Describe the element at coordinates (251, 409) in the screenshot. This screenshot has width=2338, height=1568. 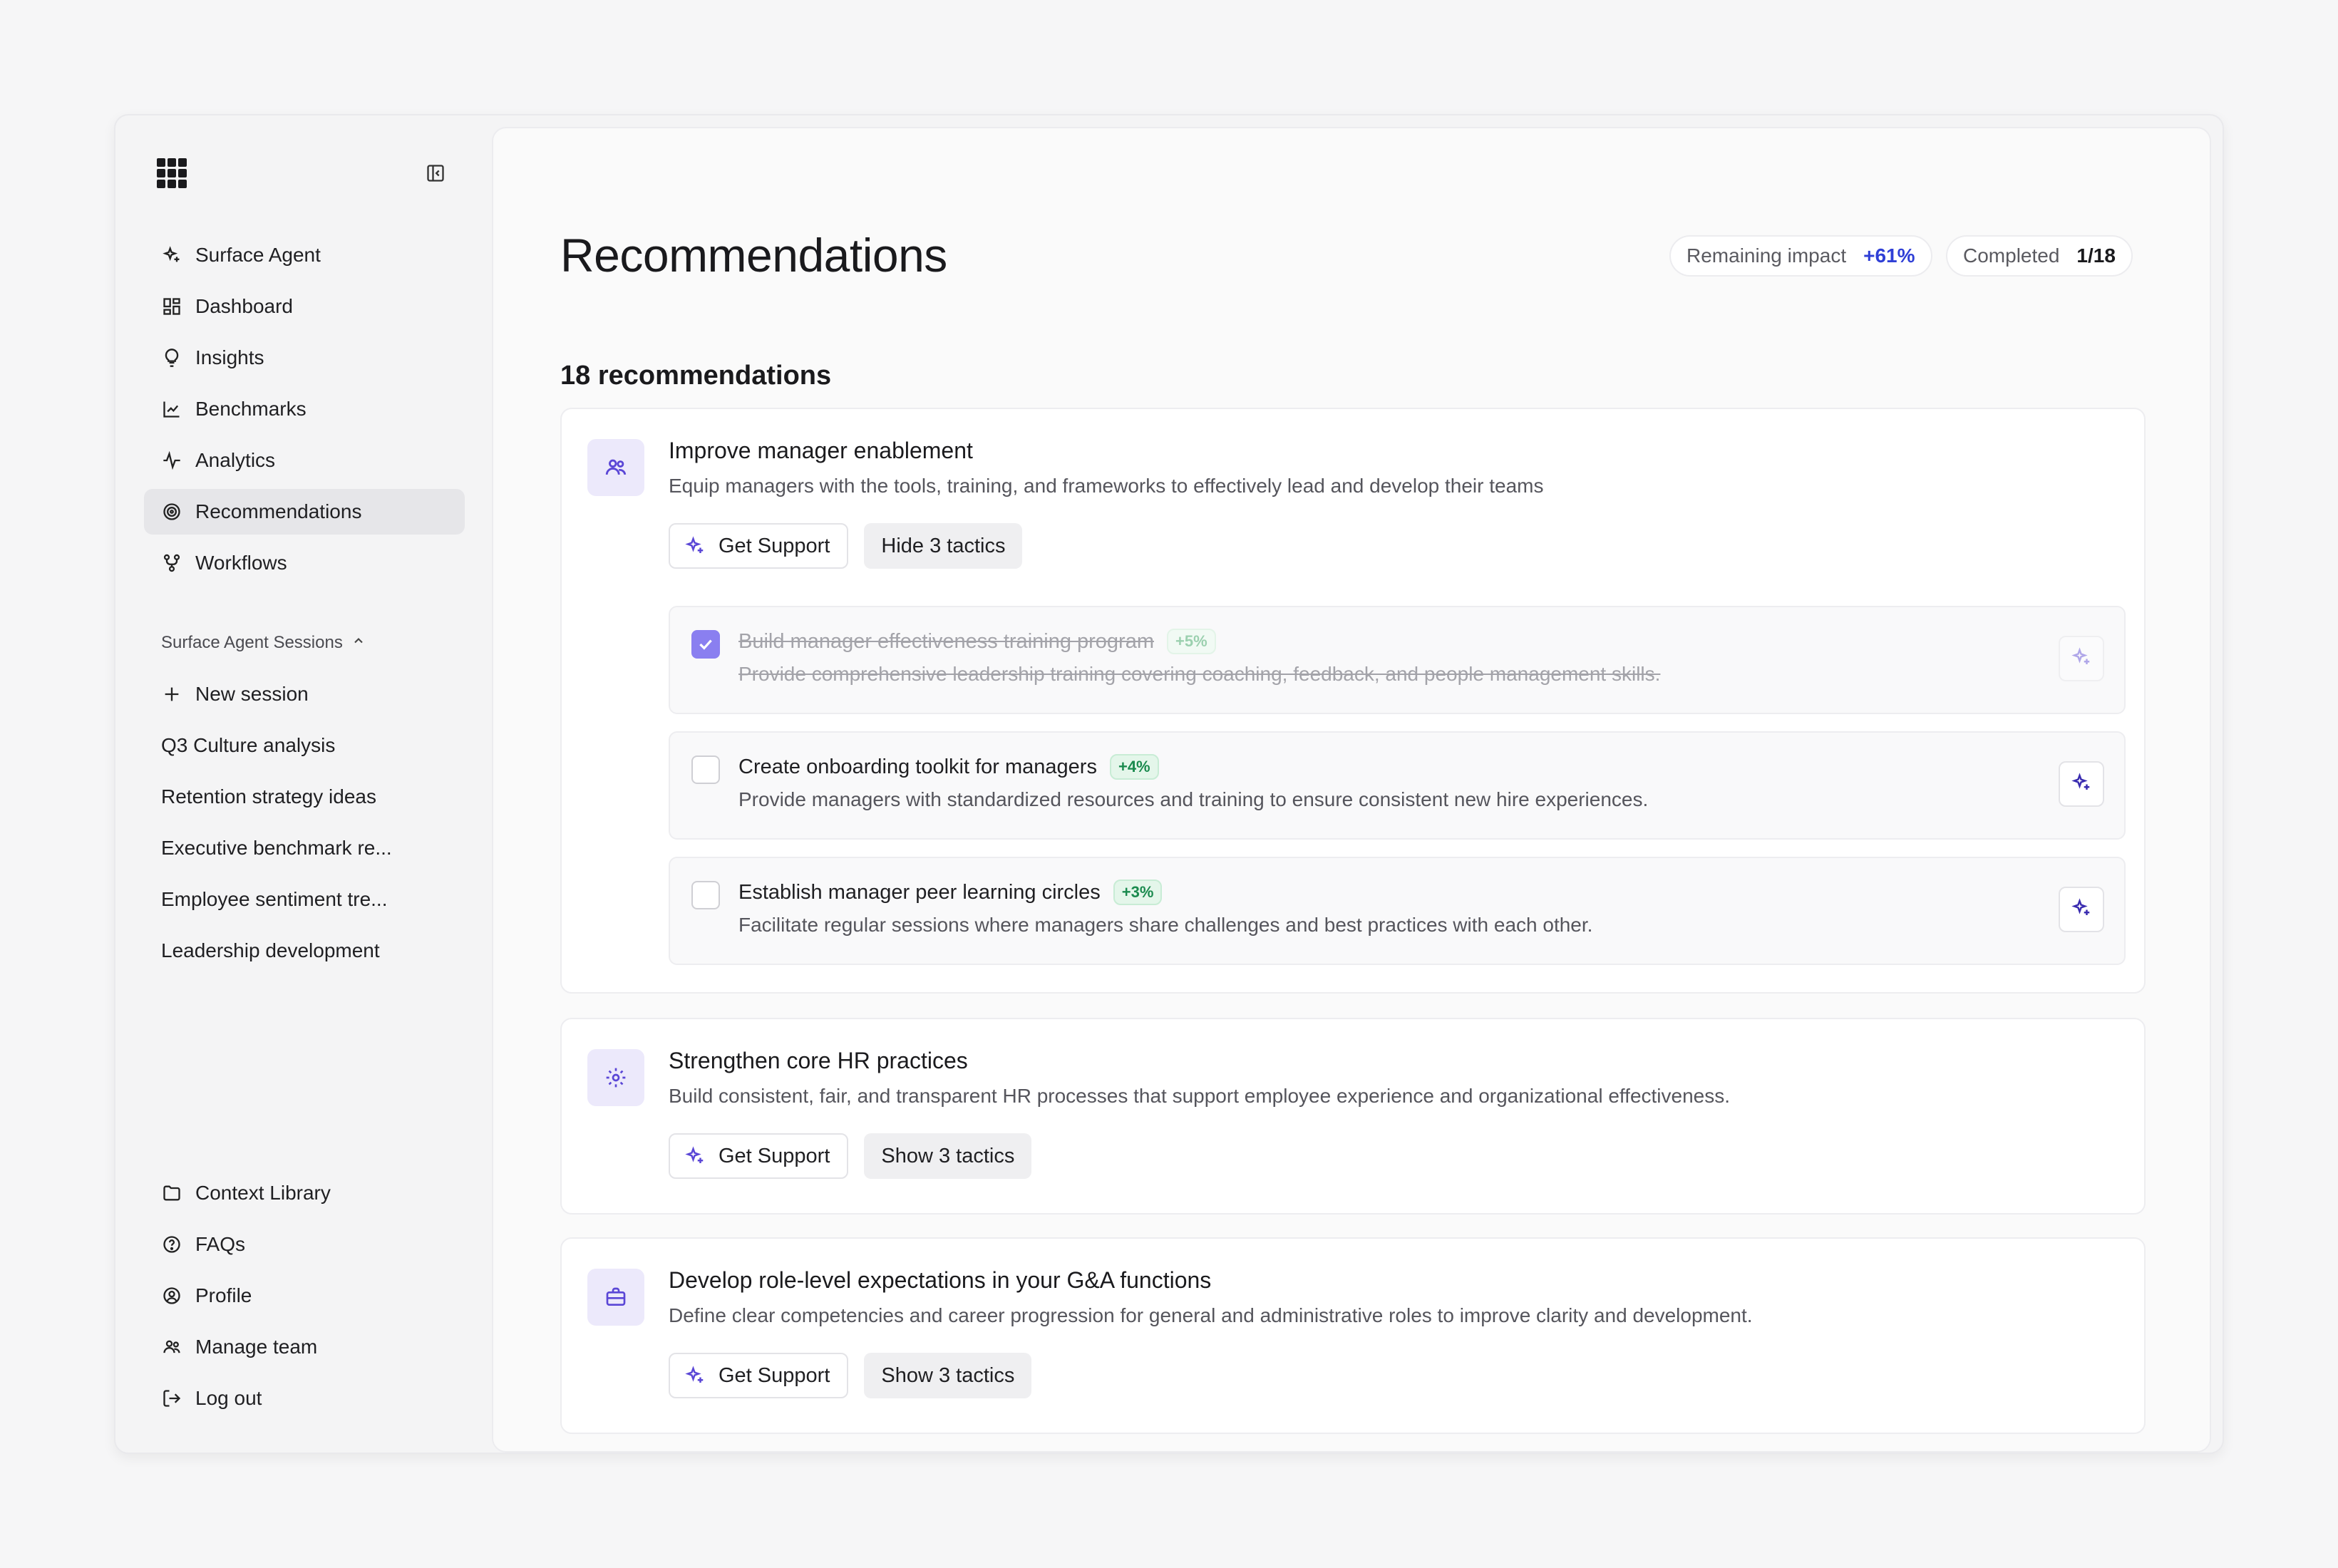
I see `nav-label: Benchmarks` at that location.